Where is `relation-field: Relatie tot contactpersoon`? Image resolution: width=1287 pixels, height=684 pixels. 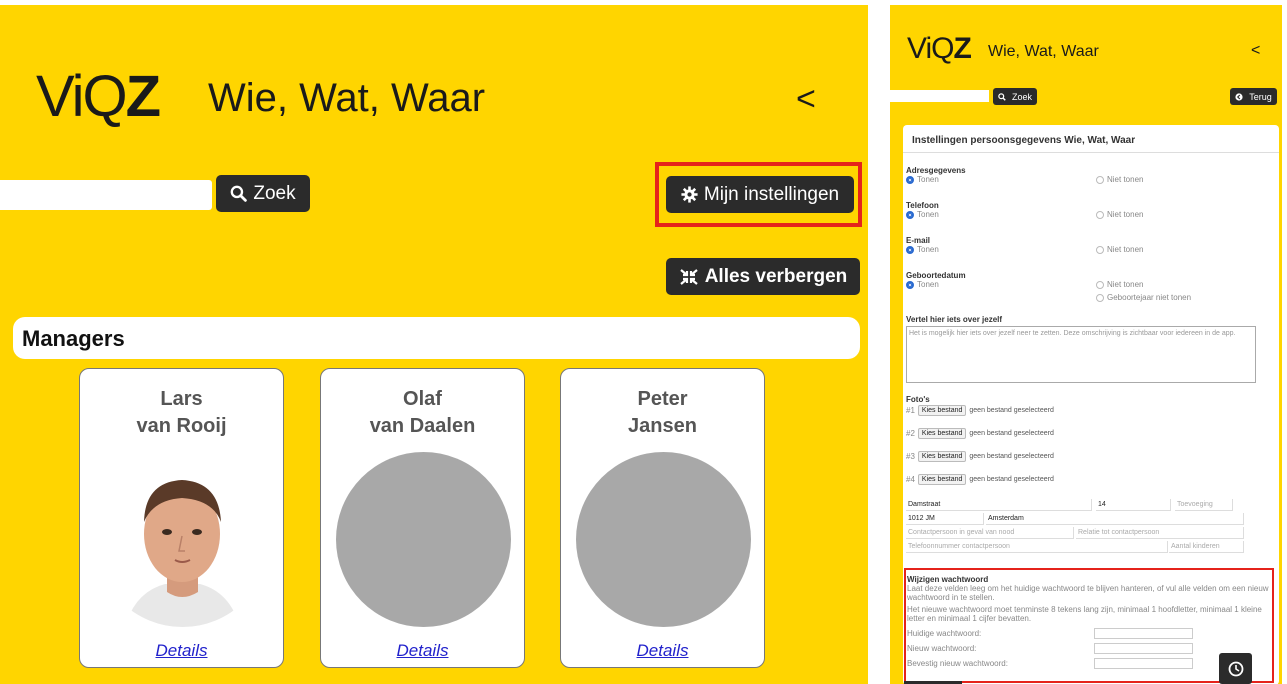
relation-field: Relatie tot contactpersoon is located at coordinates (1160, 533).